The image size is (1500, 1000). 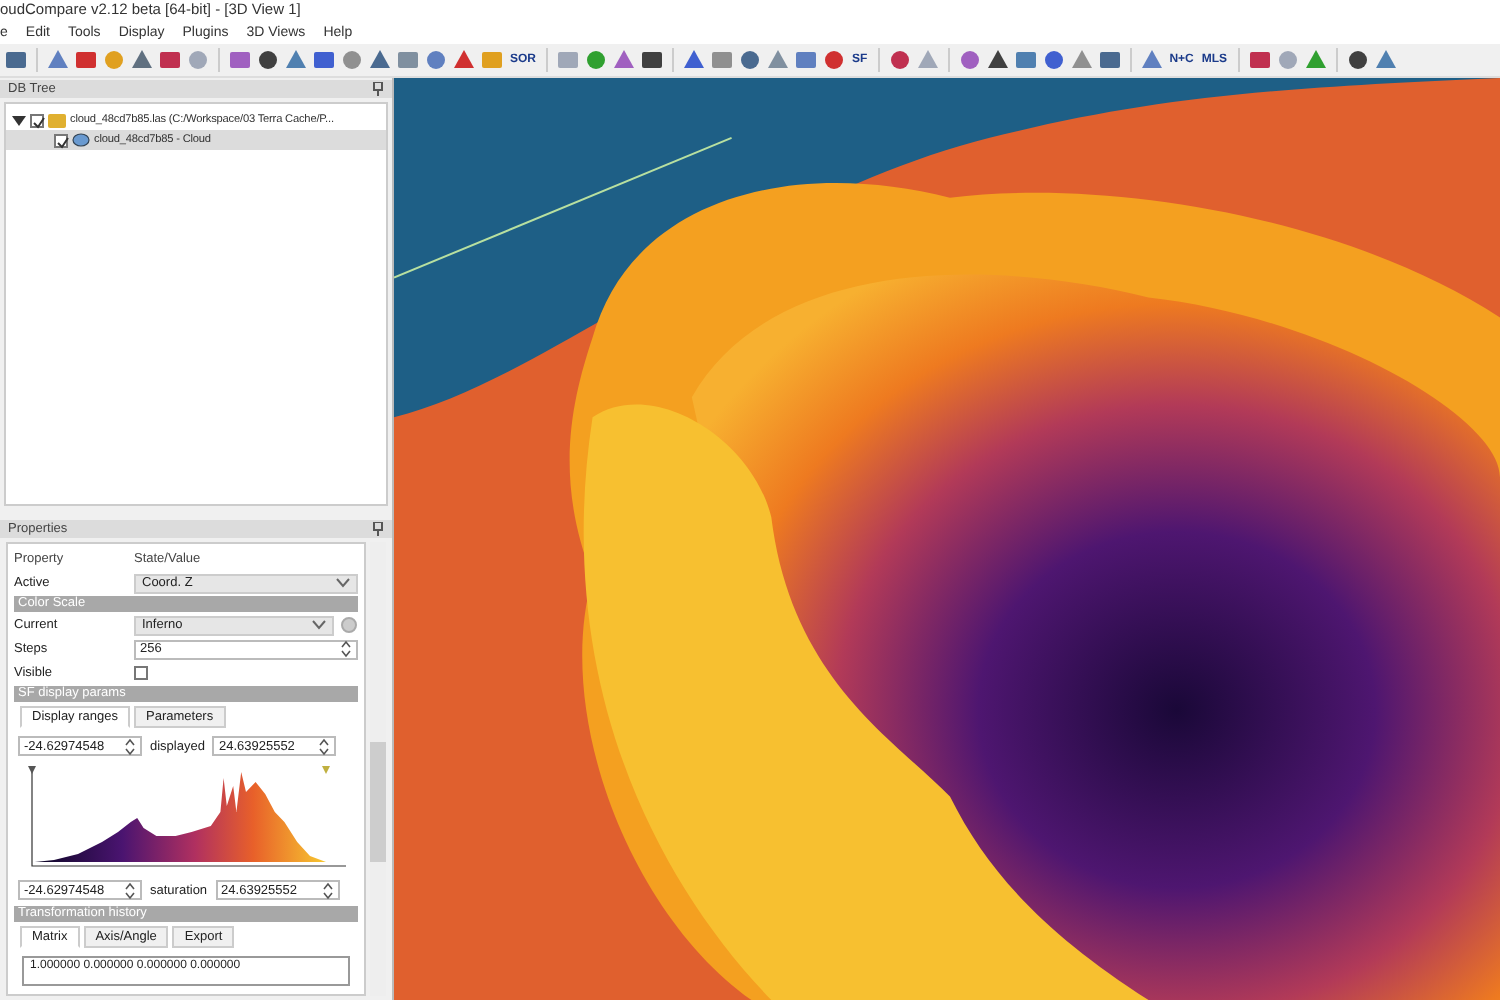 What do you see at coordinates (81, 140) in the screenshot?
I see `cloud-icon` at bounding box center [81, 140].